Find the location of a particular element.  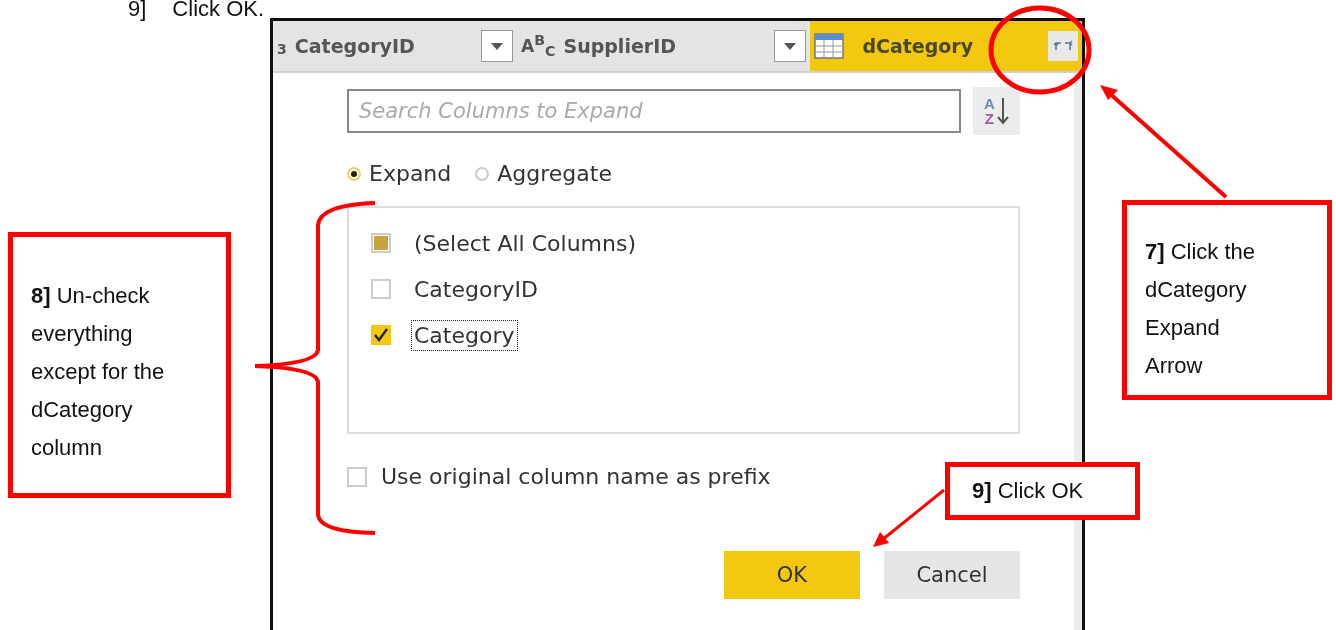

radio-option: Aggregate is located at coordinates (543, 173).